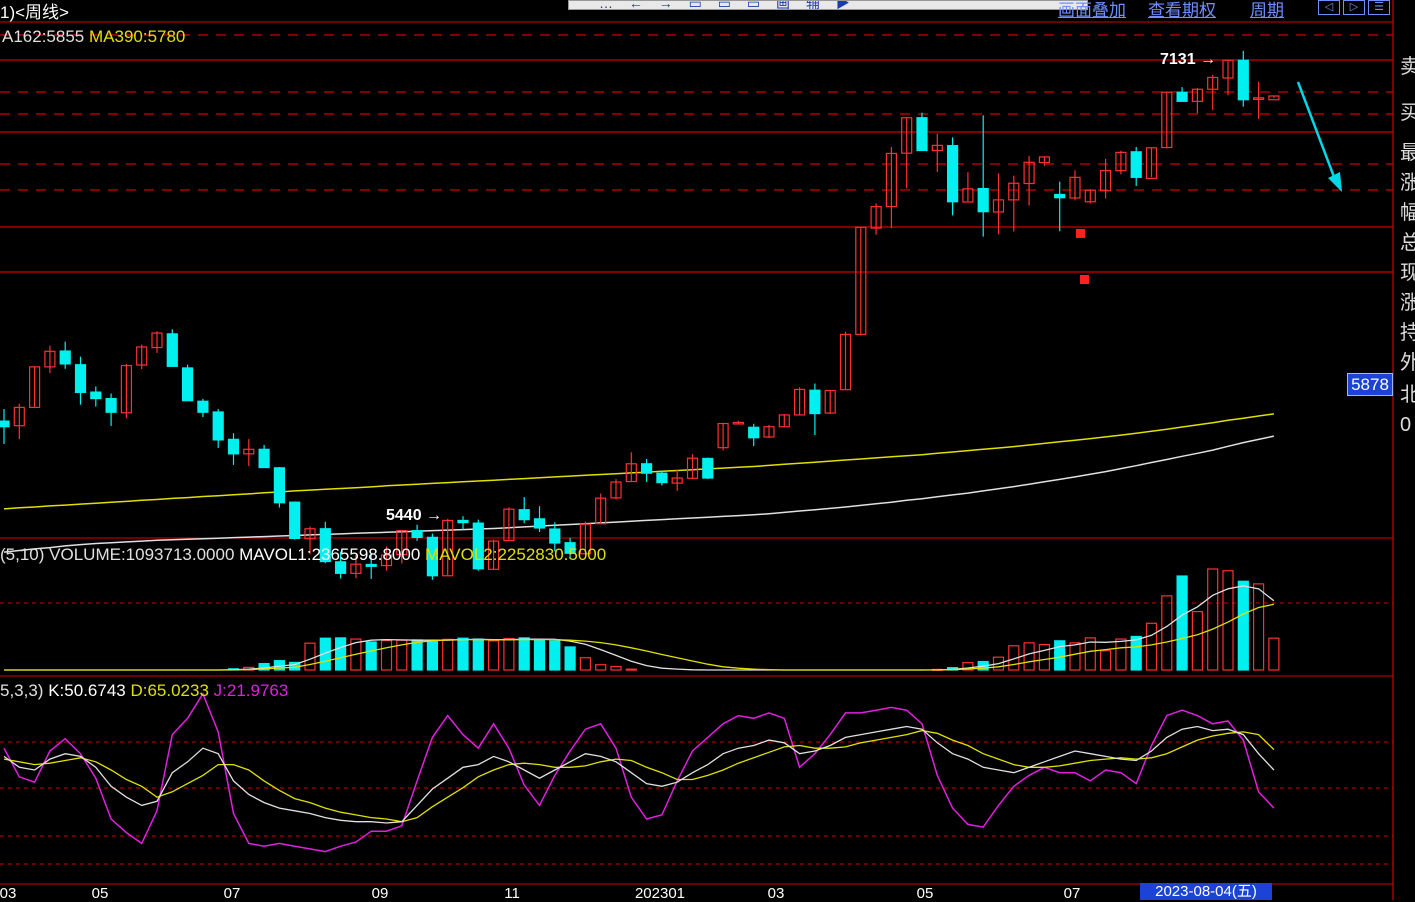 The width and height of the screenshot is (1415, 902). Describe the element at coordinates (1267, 10) in the screenshot. I see `period-link: 周期` at that location.